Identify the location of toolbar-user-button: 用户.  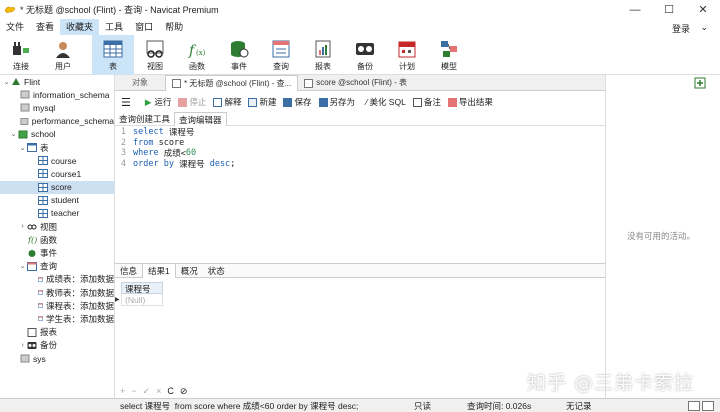
(63, 55).